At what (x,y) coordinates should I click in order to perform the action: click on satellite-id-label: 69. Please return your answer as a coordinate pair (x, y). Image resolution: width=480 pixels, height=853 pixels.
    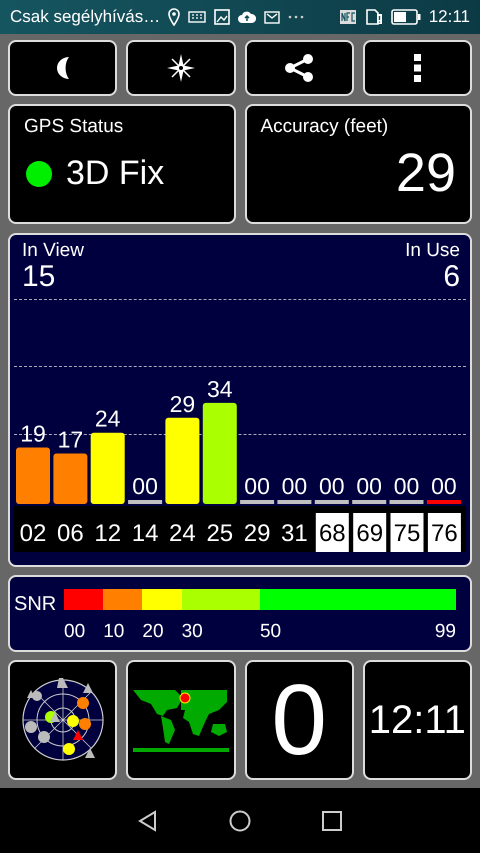
    Looking at the image, I should click on (369, 532).